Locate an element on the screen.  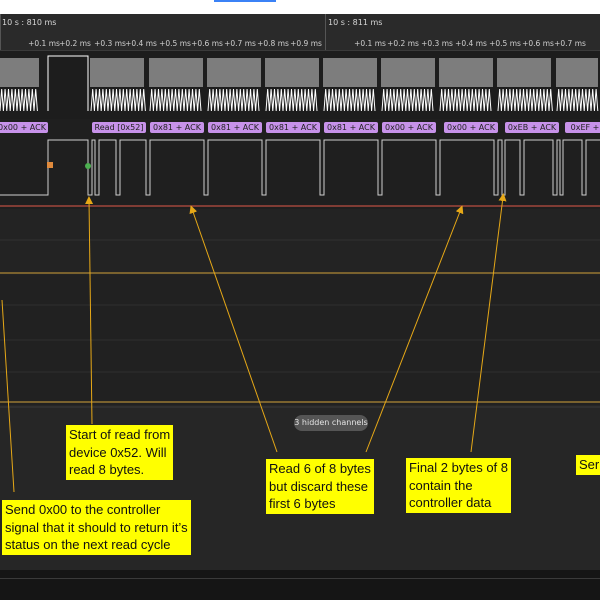
annotation-line: first 6 bytes is located at coordinates (302, 503).